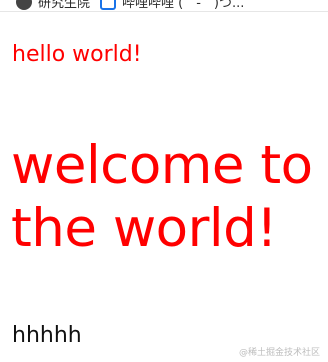  Describe the element at coordinates (77, 54) in the screenshot. I see `hello-text: hello world!` at that location.